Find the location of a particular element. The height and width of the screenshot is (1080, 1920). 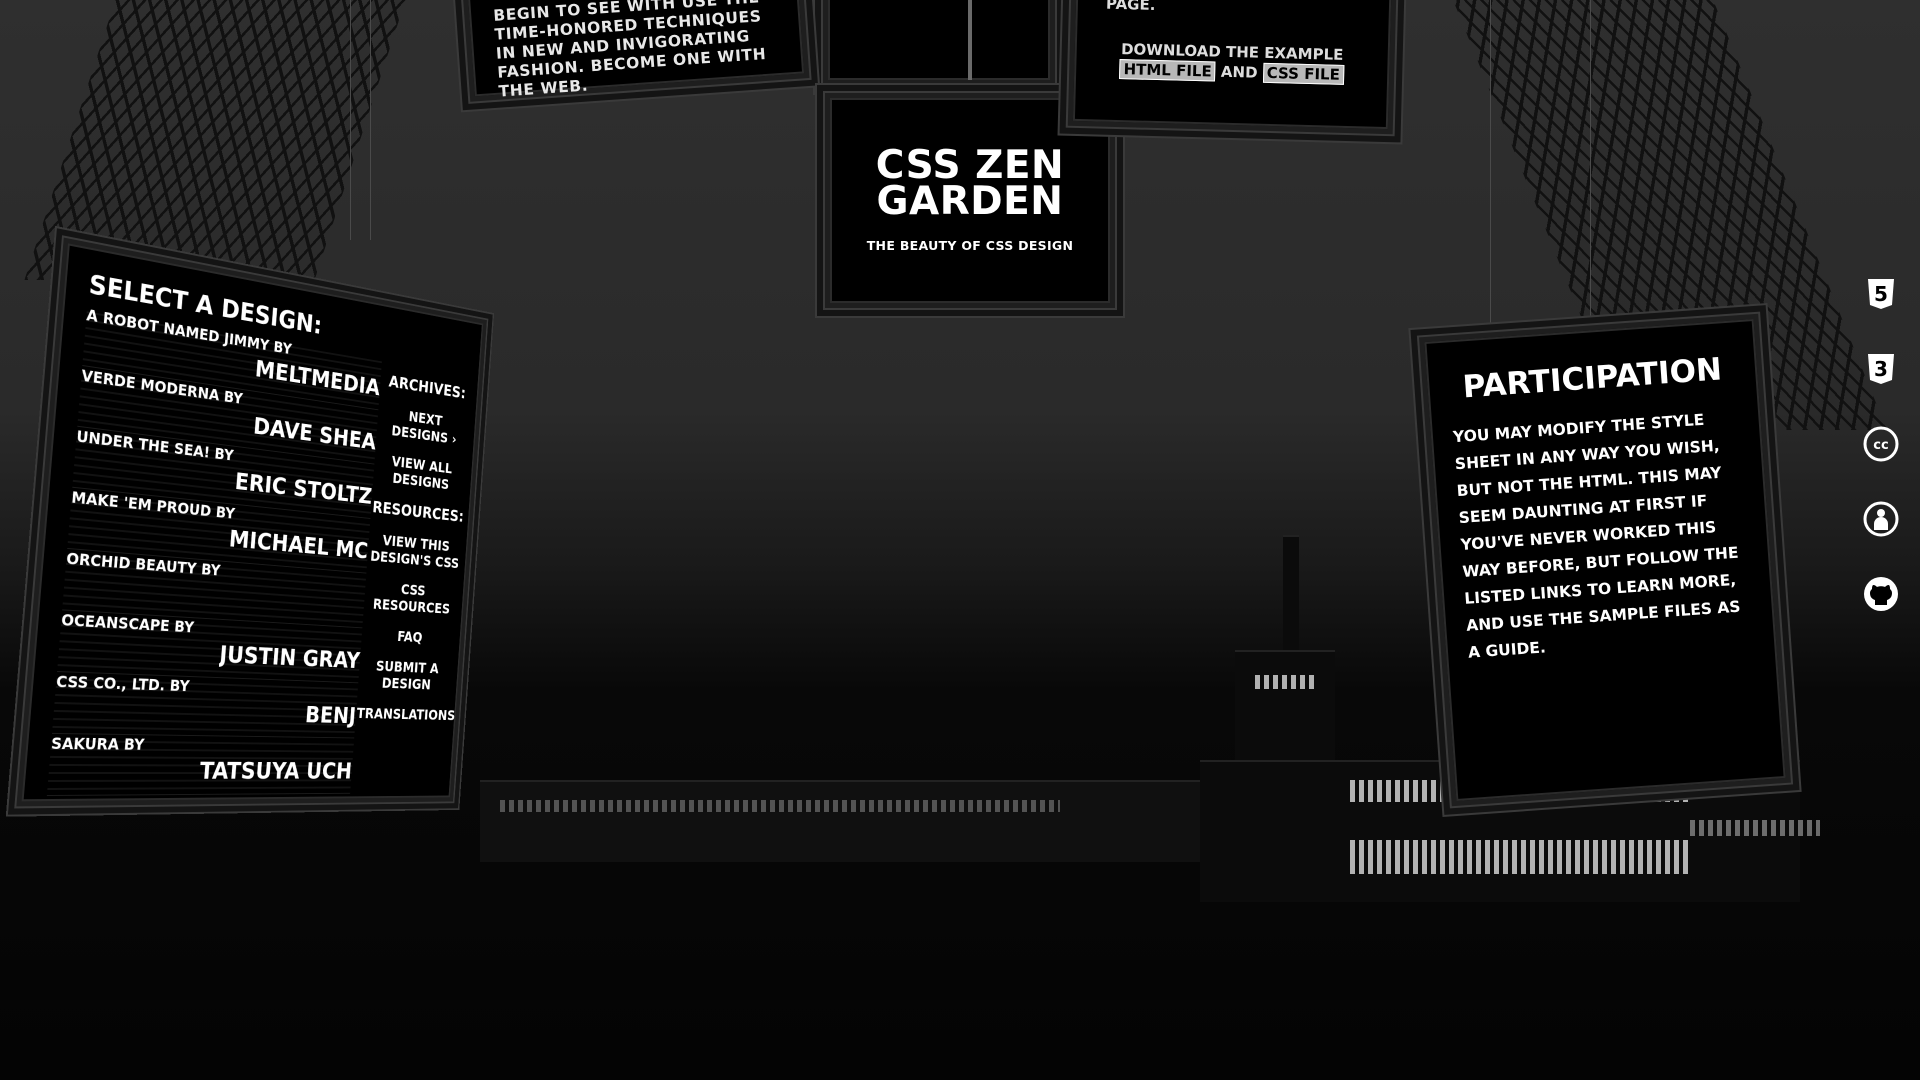

side-icon-bar: 5 3 cc is located at coordinates (1880, 450).